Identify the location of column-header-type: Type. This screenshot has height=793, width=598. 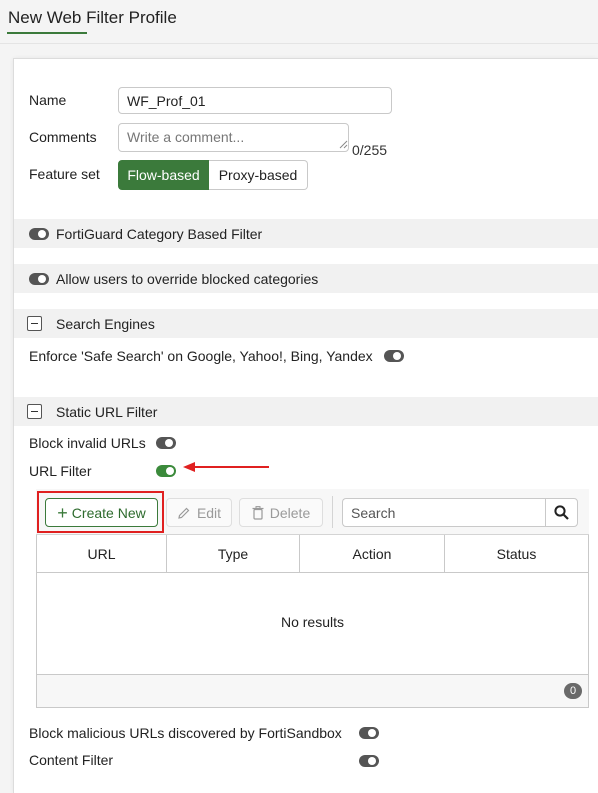
(233, 554).